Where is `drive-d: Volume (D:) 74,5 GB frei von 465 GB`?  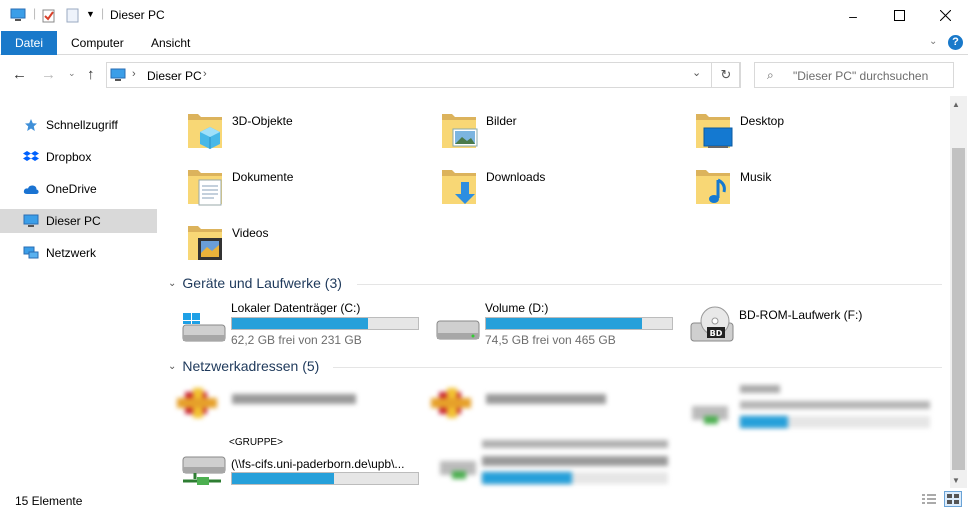
drive-d: Volume (D:) 74,5 GB frei von 465 GB is located at coordinates (560, 326).